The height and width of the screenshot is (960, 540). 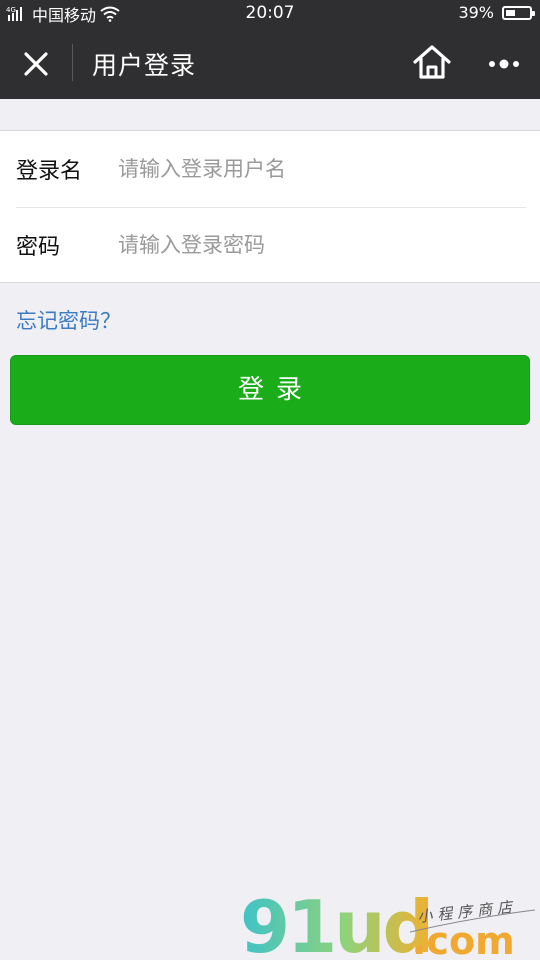 What do you see at coordinates (49, 171) in the screenshot?
I see `username-label: 登录名` at bounding box center [49, 171].